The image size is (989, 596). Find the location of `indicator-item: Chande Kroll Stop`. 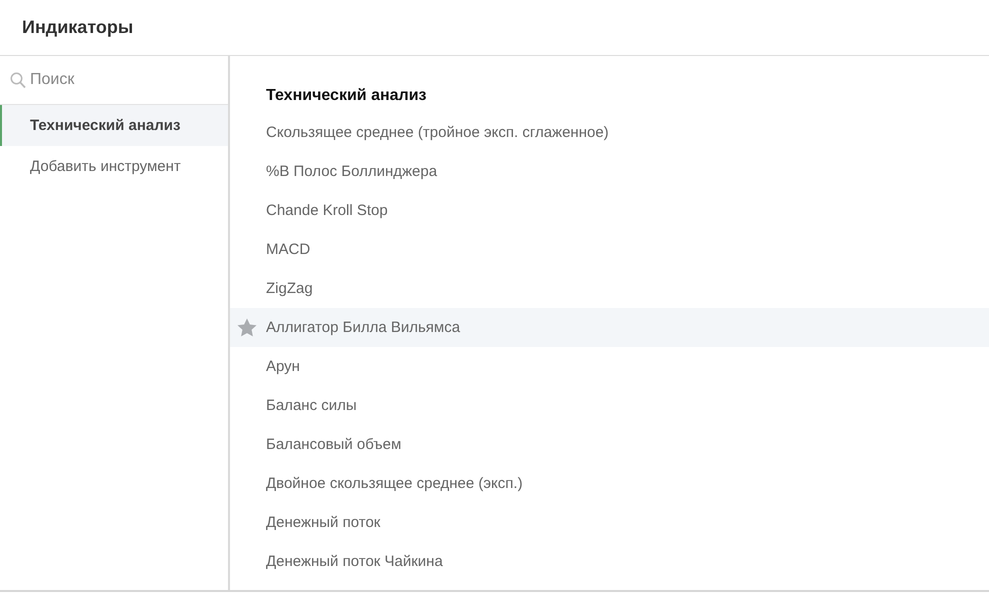

indicator-item: Chande Kroll Stop is located at coordinates (609, 210).